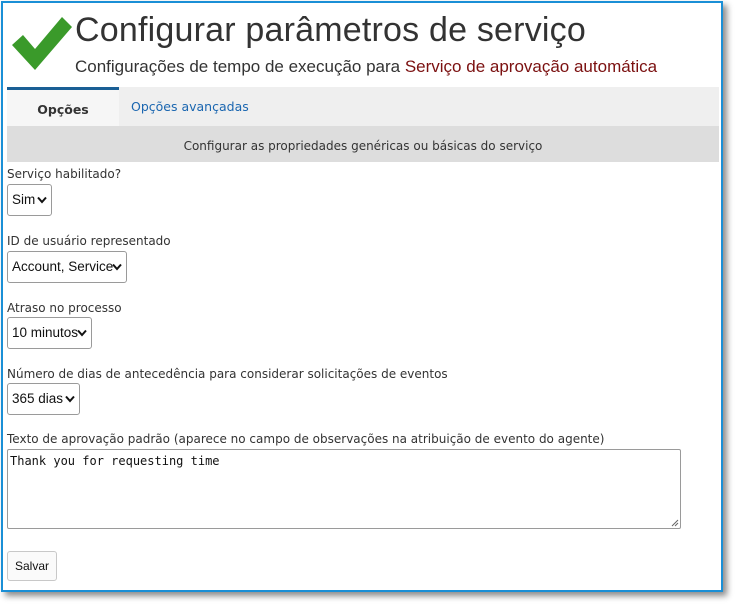  I want to click on delay-select: 10 minutos, so click(49, 333).